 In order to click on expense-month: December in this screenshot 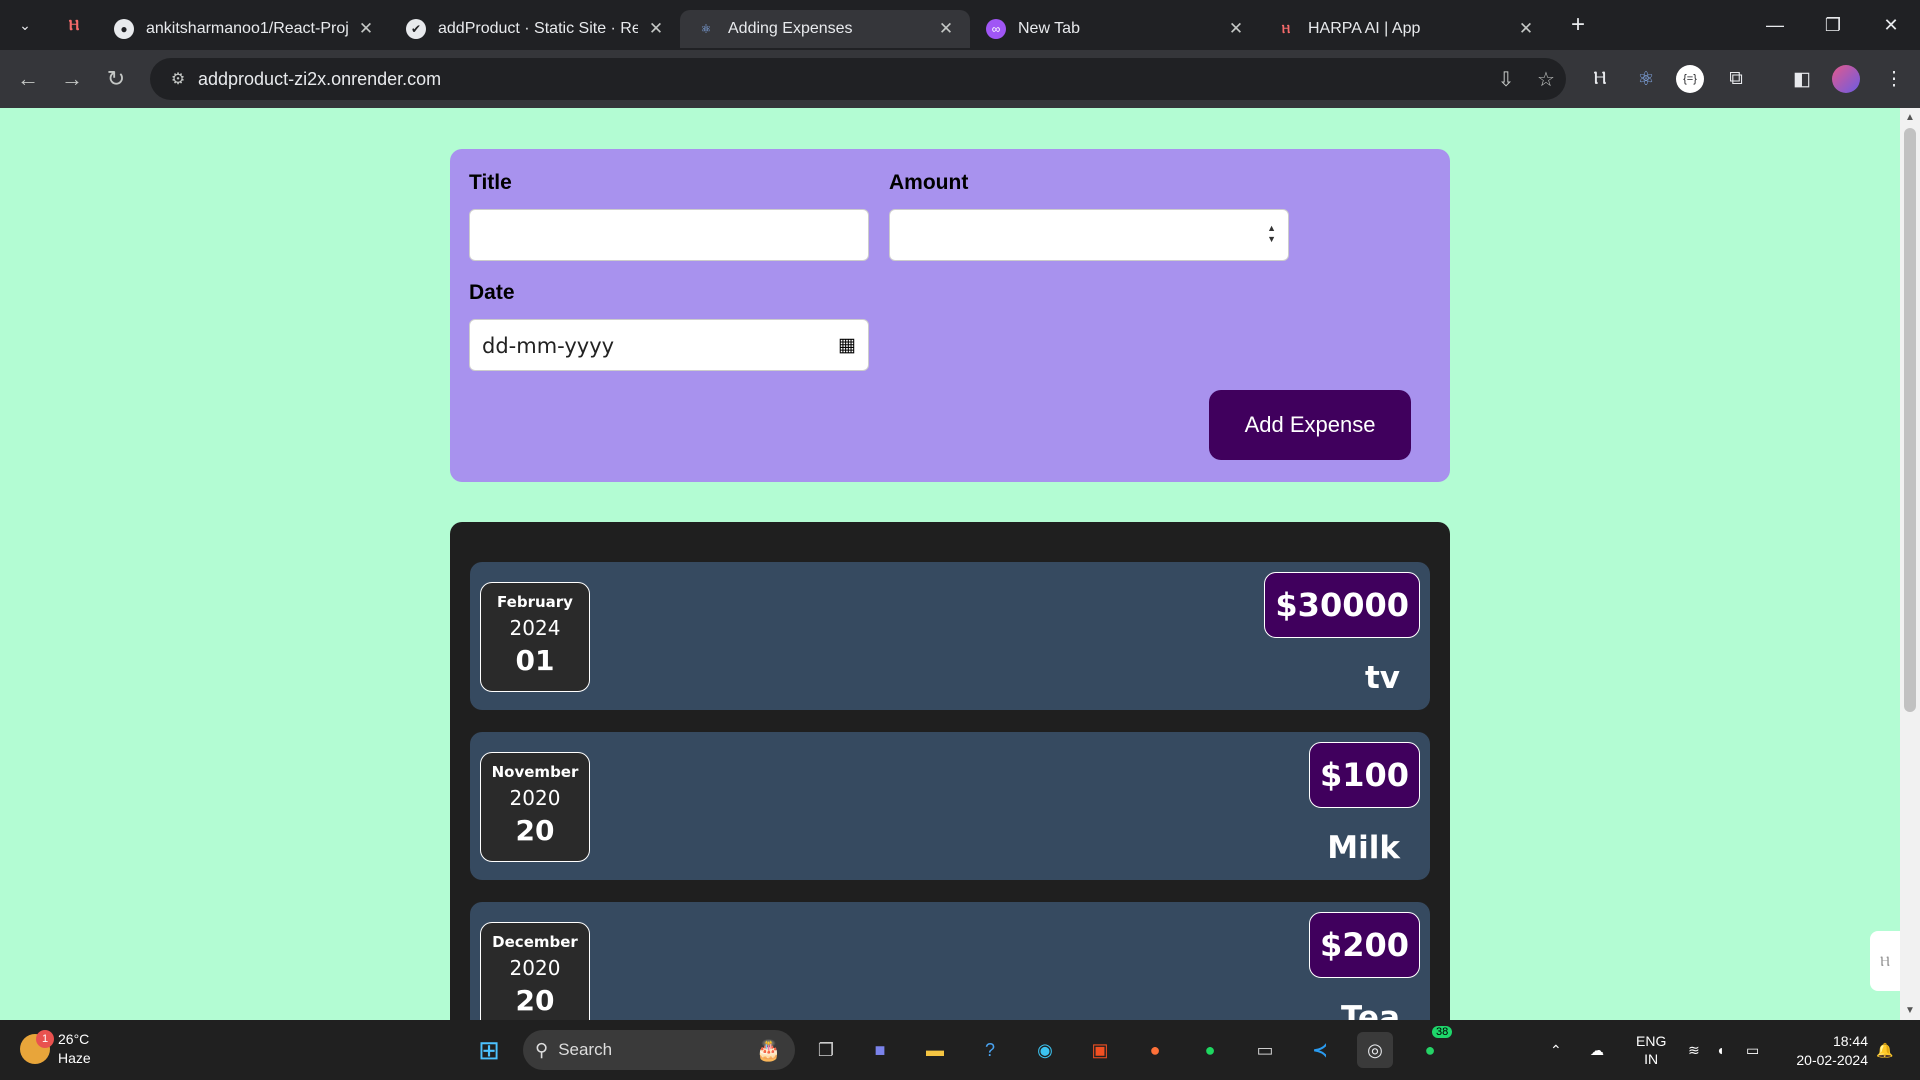, I will do `click(535, 942)`.